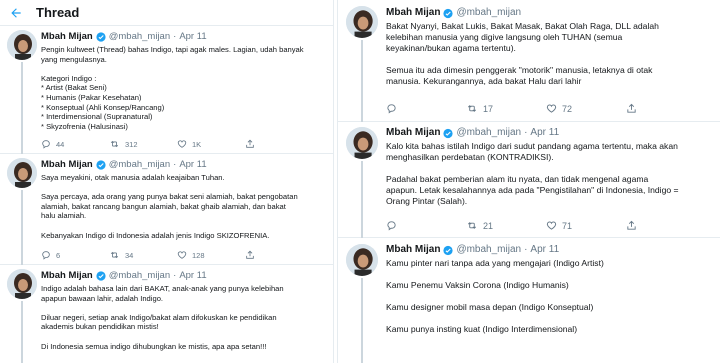 Image resolution: width=720 pixels, height=363 pixels. What do you see at coordinates (586, 225) in the screenshot?
I see `like-button: 71` at bounding box center [586, 225].